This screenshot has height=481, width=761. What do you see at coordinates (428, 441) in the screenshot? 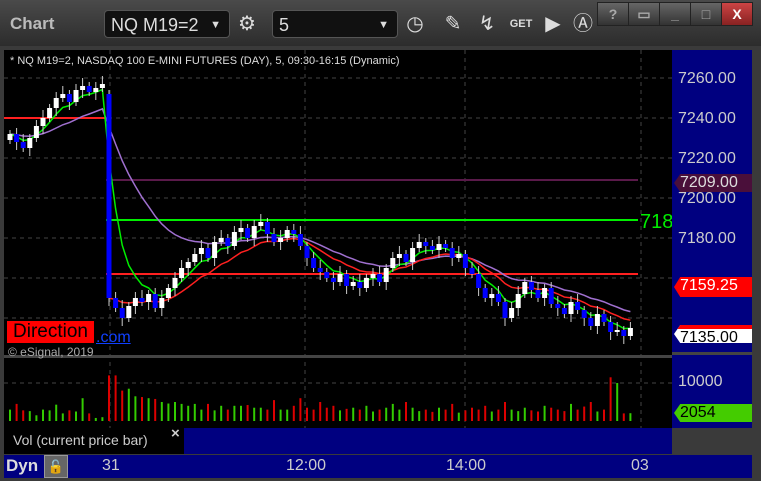
I see `study-bar` at bounding box center [428, 441].